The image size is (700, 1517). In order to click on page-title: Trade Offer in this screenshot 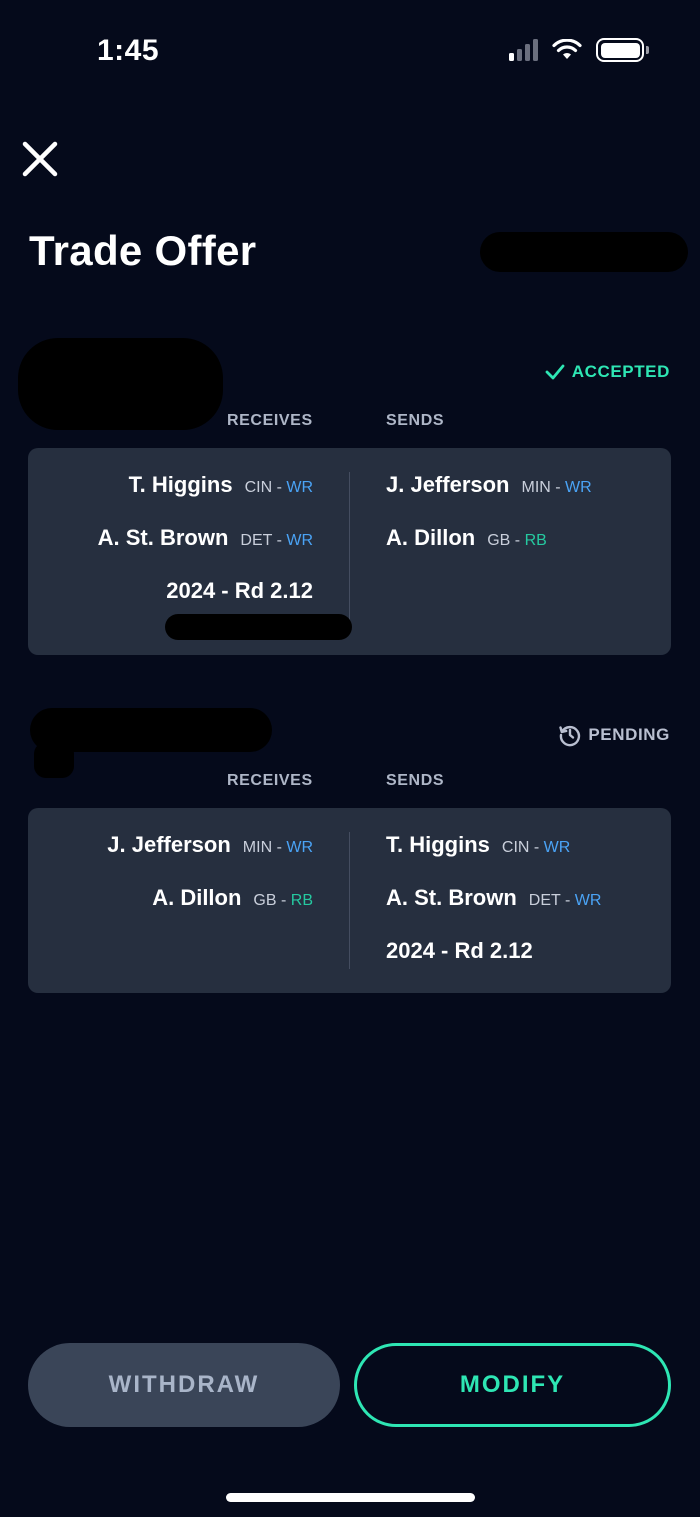, I will do `click(143, 250)`.